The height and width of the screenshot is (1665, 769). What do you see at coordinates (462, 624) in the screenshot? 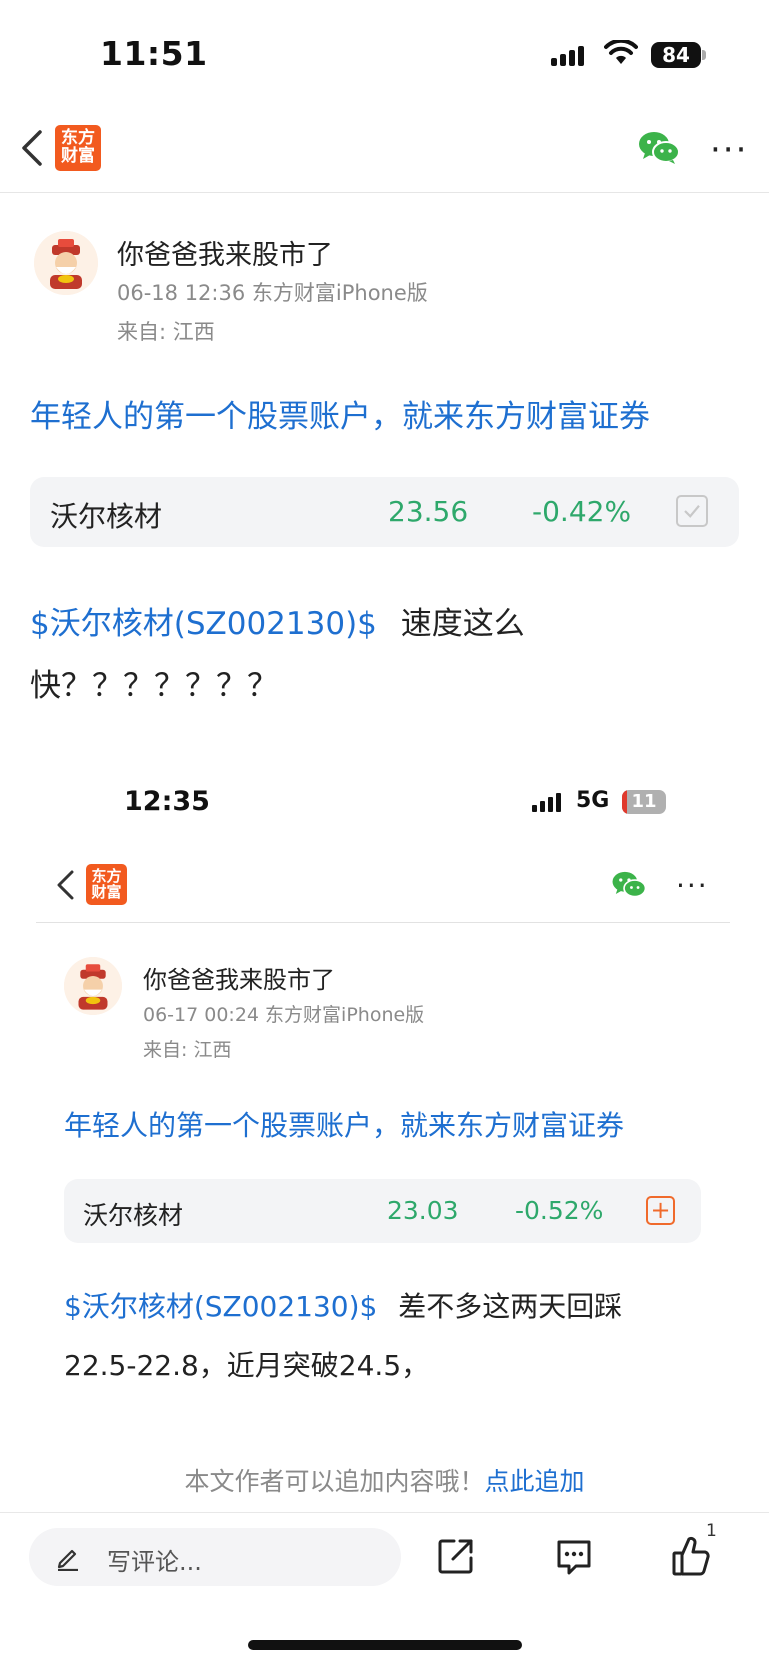
I see `post-body-text-a: 速度这么` at bounding box center [462, 624].